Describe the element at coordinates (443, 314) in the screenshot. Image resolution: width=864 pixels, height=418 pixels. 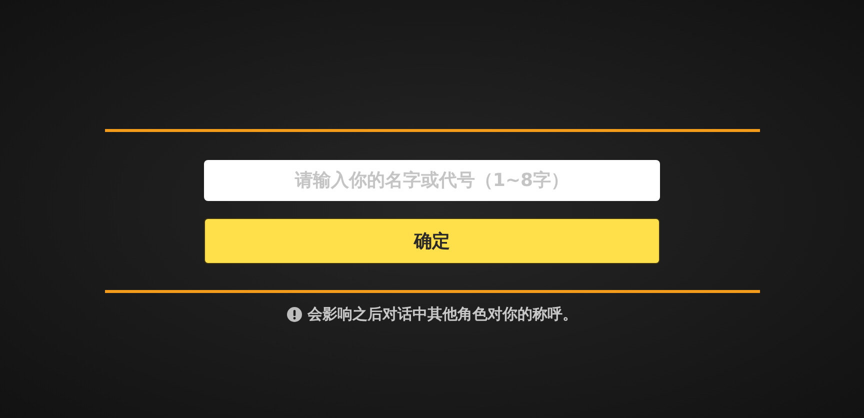
I see `note-text: 会影响之后对话中其他角色对你的称呼。` at that location.